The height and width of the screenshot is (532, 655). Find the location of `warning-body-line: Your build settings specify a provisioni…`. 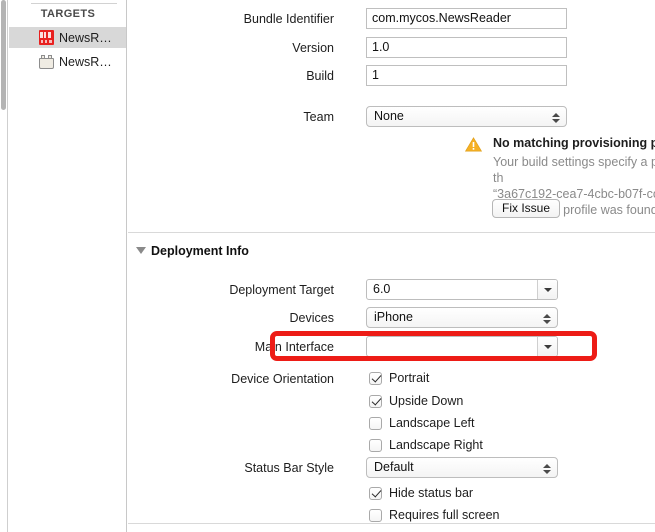

warning-body-line: Your build settings specify a provisioni… is located at coordinates (574, 170).